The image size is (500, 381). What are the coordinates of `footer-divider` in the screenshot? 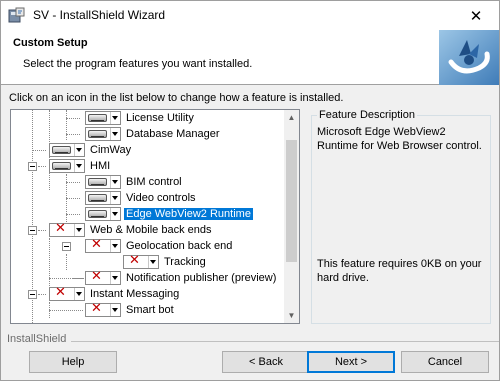 It's located at (285, 341).